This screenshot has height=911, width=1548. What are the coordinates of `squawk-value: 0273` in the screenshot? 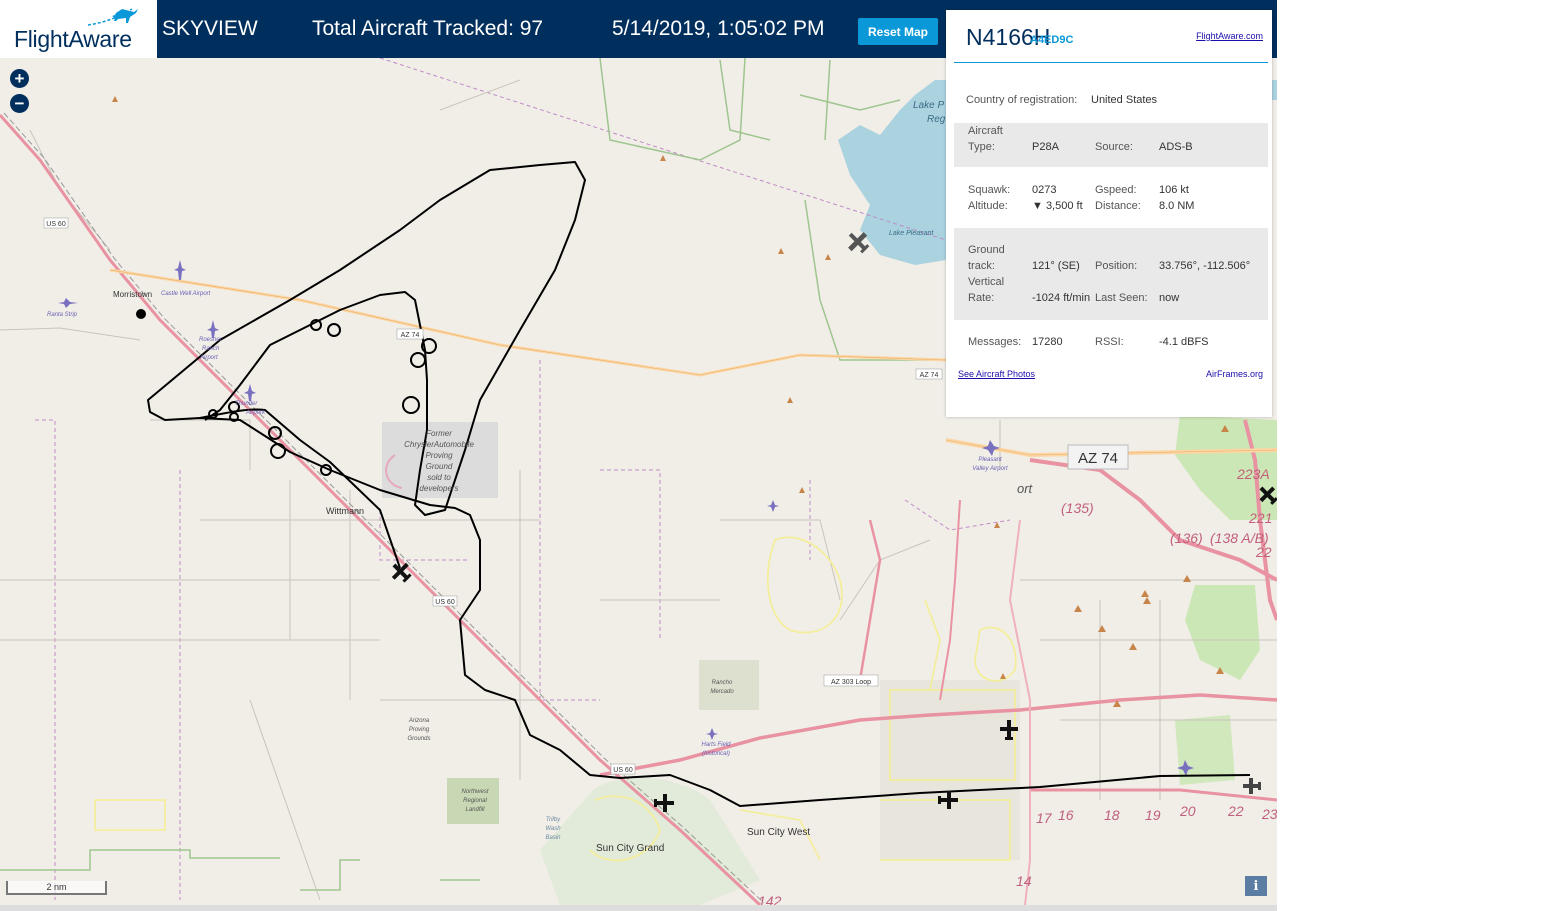 It's located at (1044, 190).